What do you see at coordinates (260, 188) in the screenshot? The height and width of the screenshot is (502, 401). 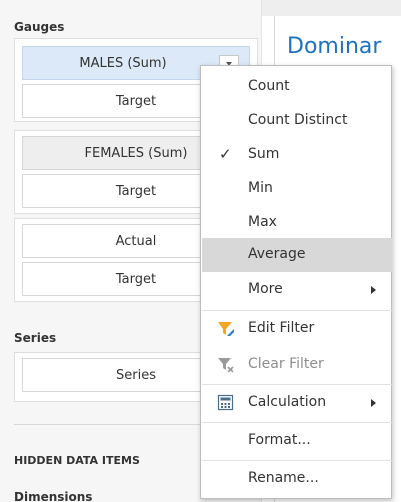 I see `menu-item-label: Min` at bounding box center [260, 188].